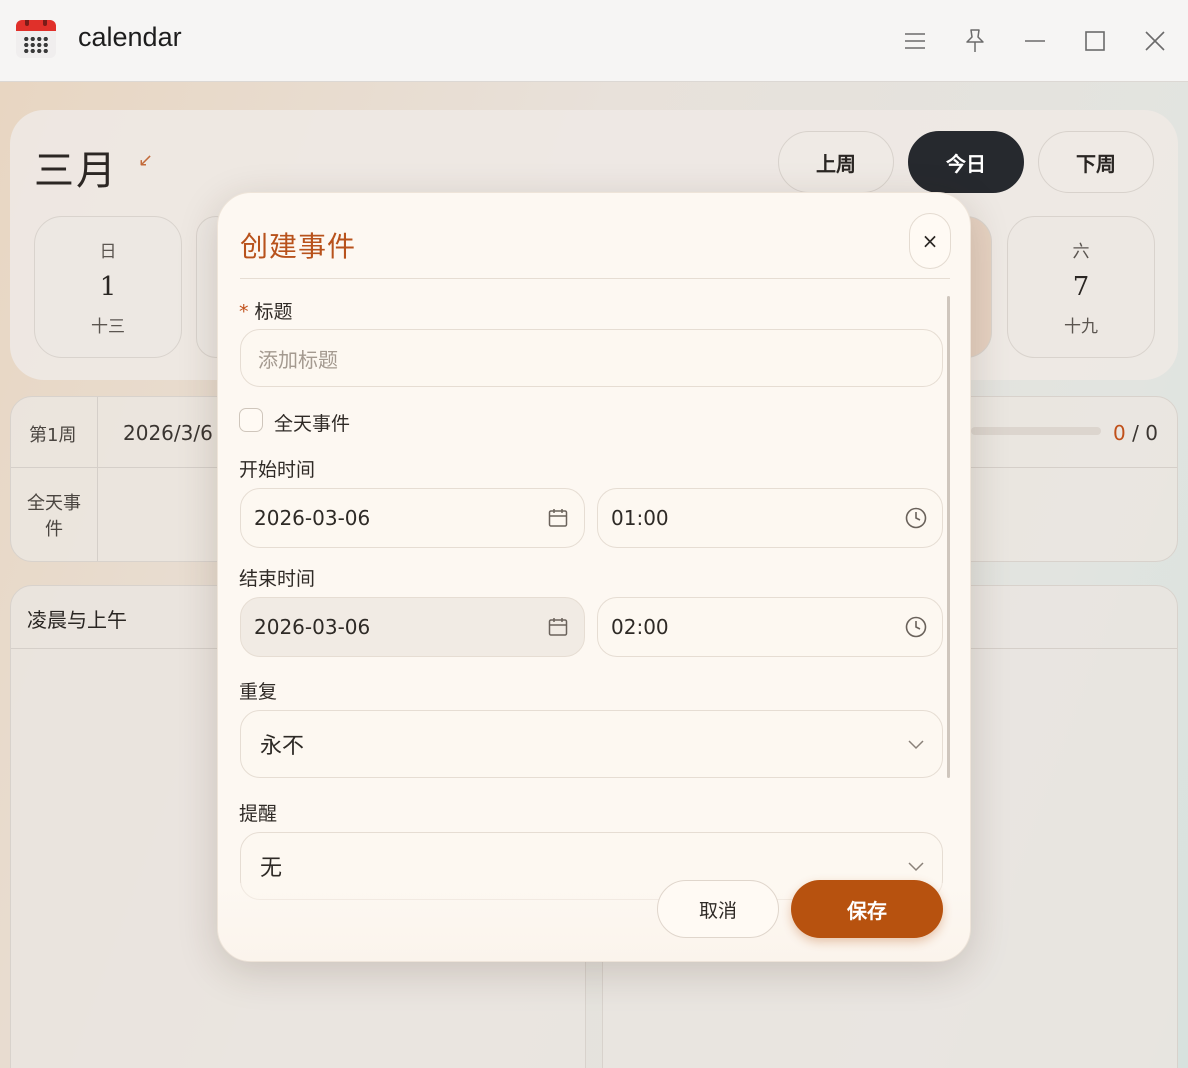 Image resolution: width=1188 pixels, height=1068 pixels. What do you see at coordinates (36, 39) in the screenshot?
I see `calendar-app-icon` at bounding box center [36, 39].